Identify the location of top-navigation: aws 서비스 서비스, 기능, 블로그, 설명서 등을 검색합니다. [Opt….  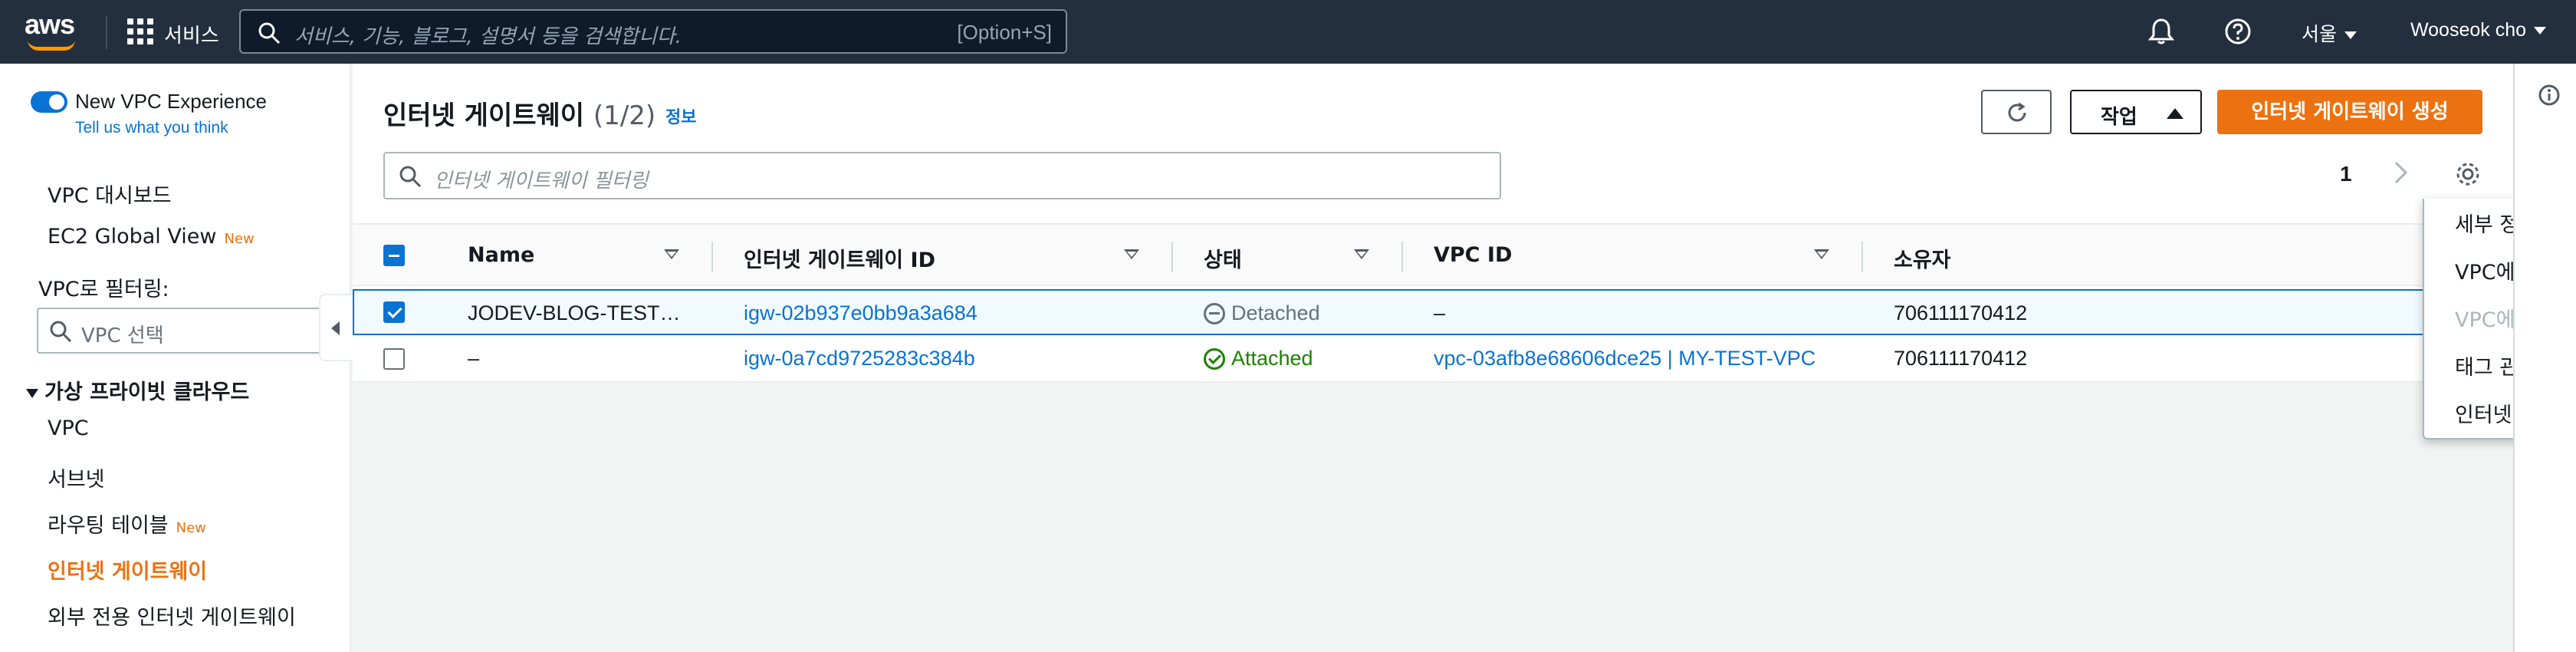
(1288, 32).